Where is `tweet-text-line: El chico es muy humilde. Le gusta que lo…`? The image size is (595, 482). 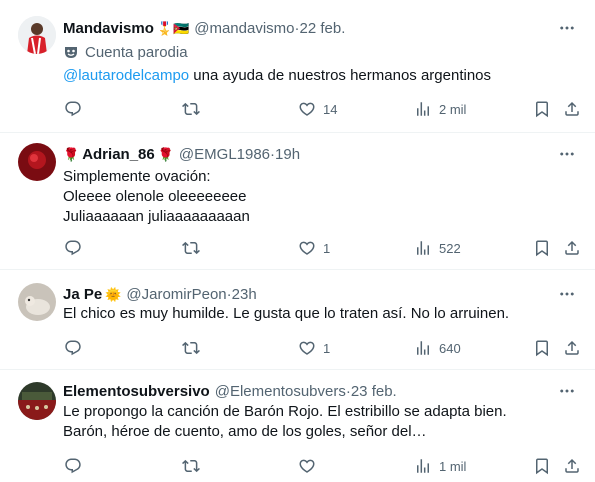
tweet-text-line: El chico es muy humilde. Le gusta que lo… is located at coordinates (286, 313).